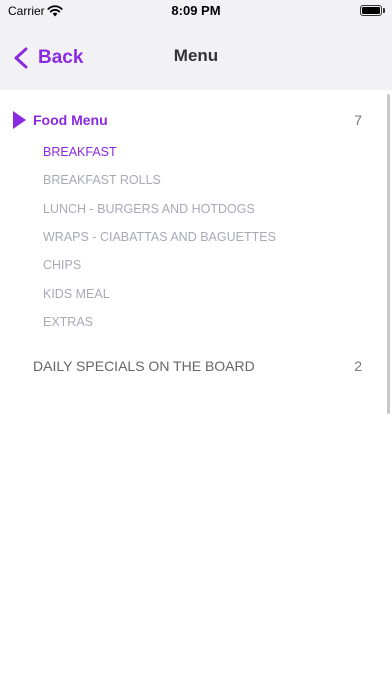  I want to click on menu-item-breakfast: BREAKFAST, so click(80, 152).